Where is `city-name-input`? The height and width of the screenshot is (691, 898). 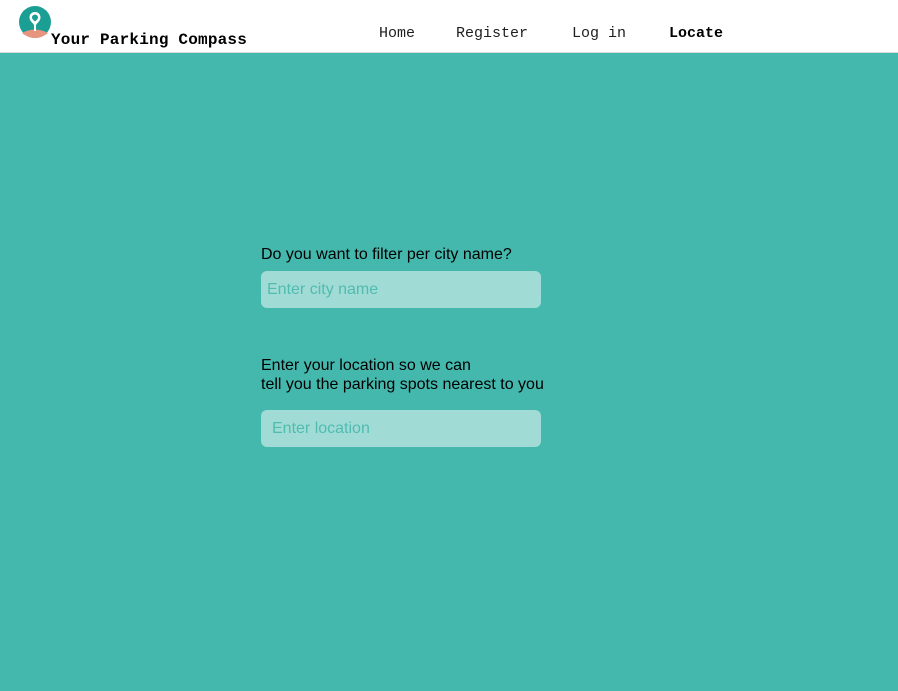 city-name-input is located at coordinates (401, 289).